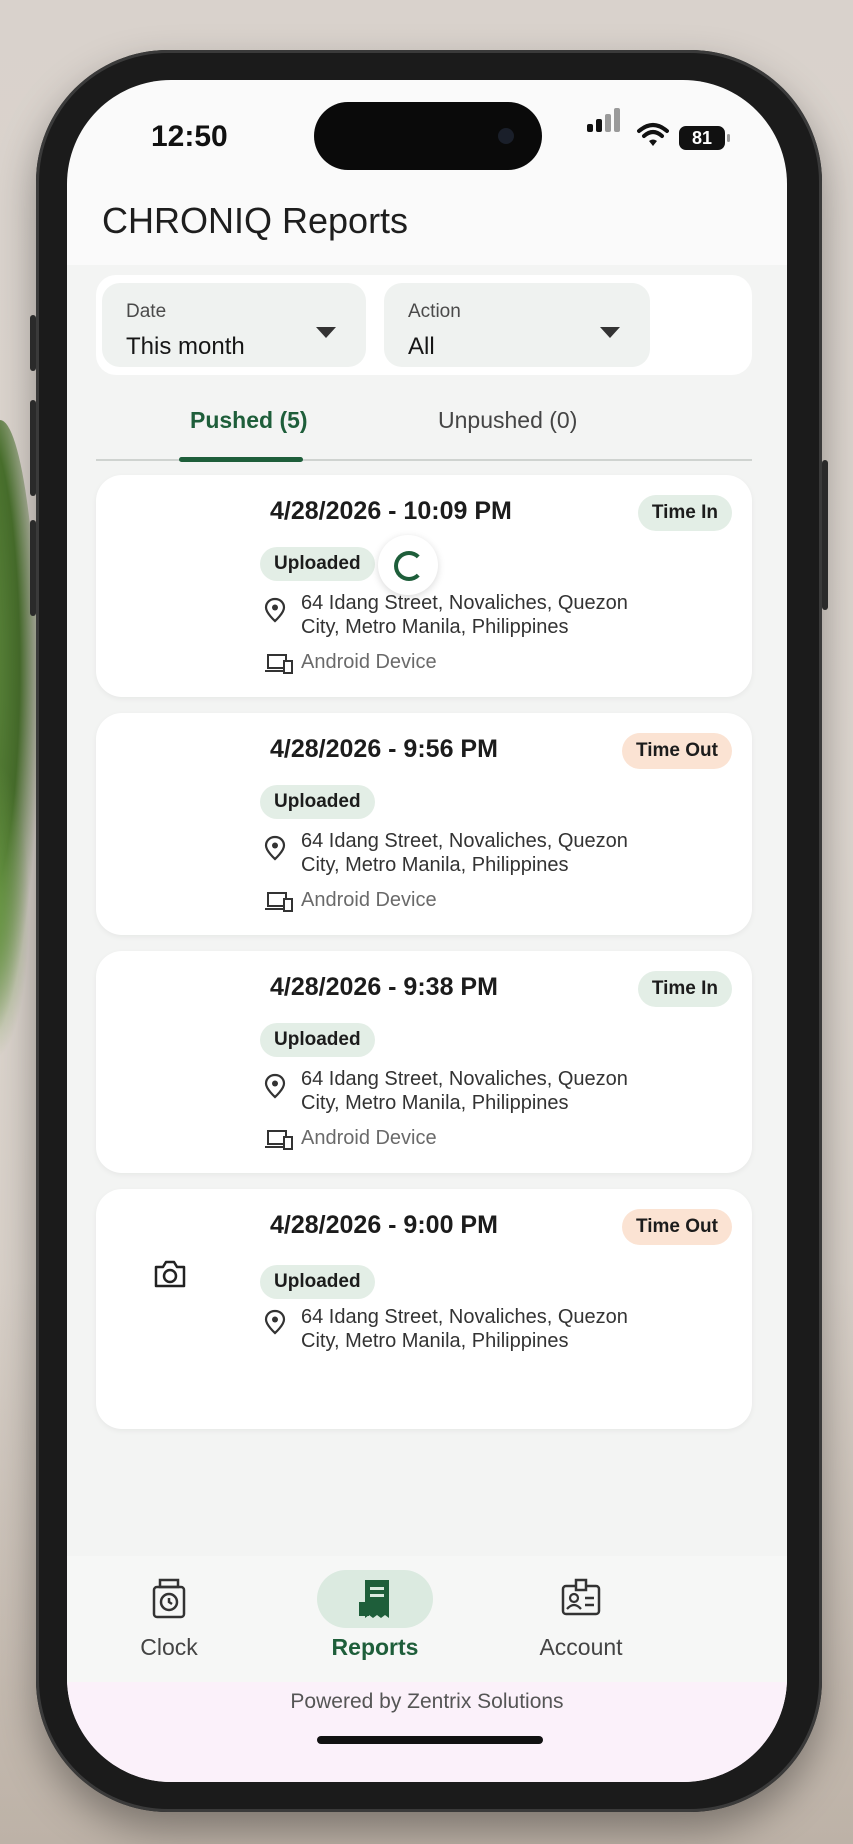 This screenshot has height=1844, width=853. Describe the element at coordinates (384, 749) in the screenshot. I see `record-datetime: 4/28/2026 - 9:56 PM` at that location.